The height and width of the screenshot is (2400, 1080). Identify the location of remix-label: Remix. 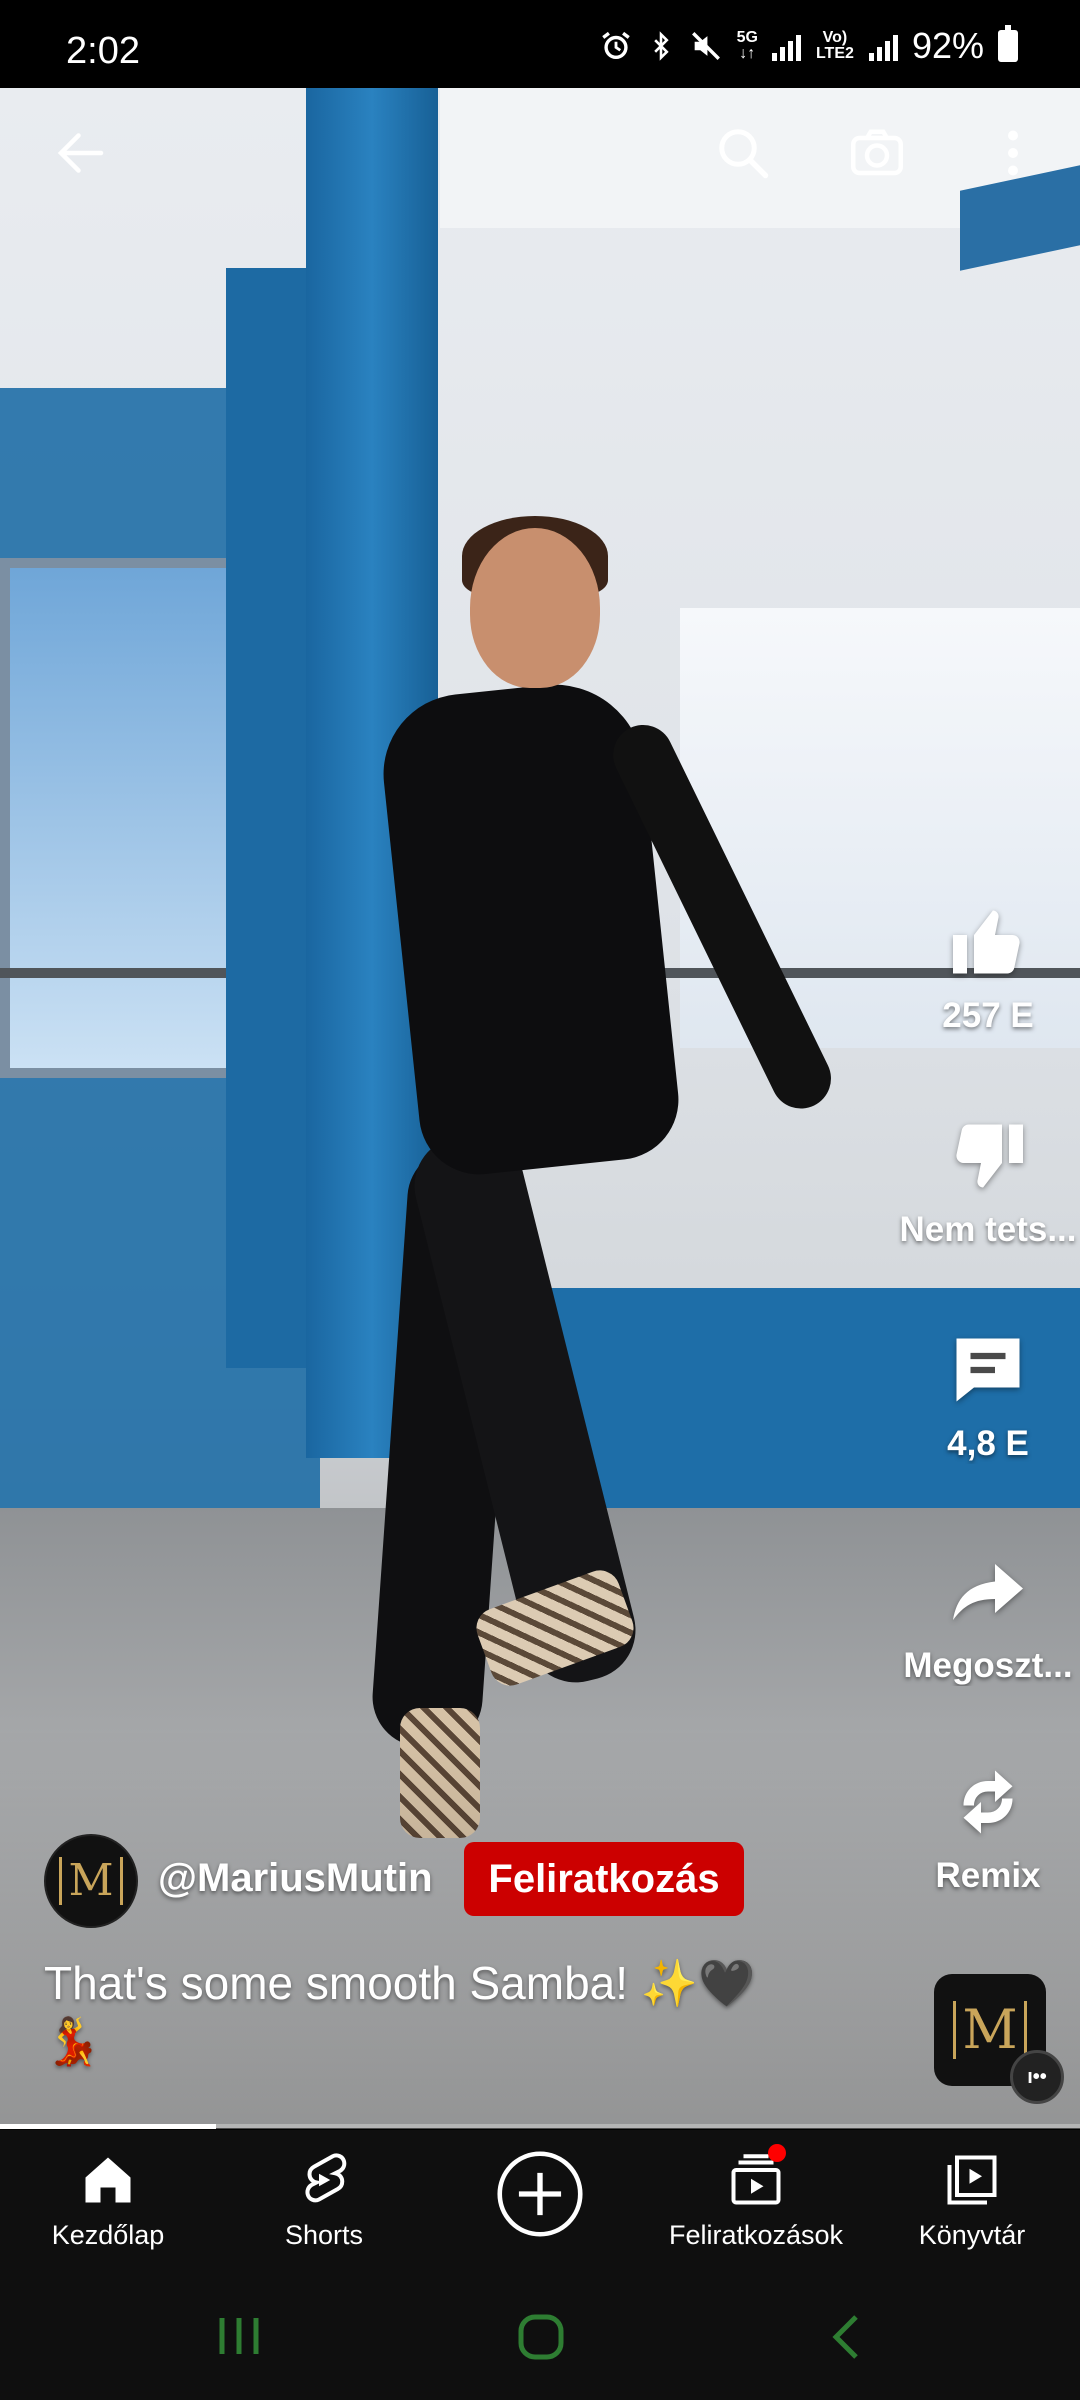
(988, 1875).